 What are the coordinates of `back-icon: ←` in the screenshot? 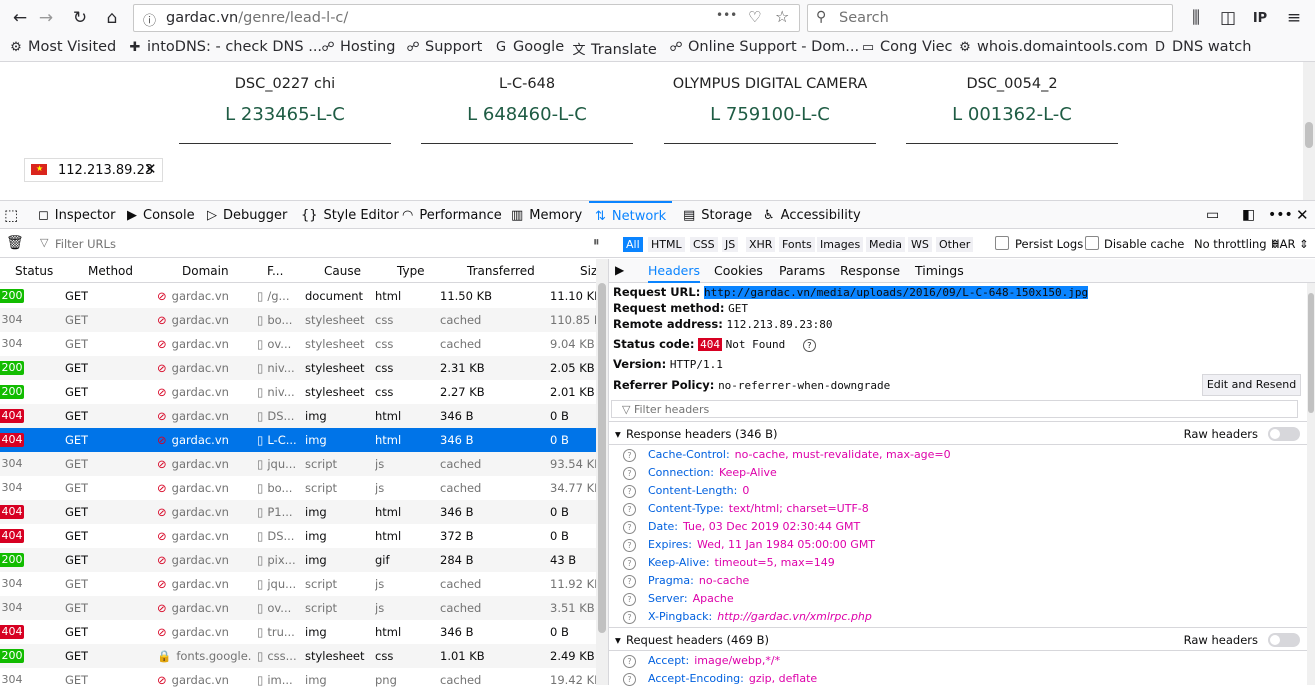 It's located at (20, 18).